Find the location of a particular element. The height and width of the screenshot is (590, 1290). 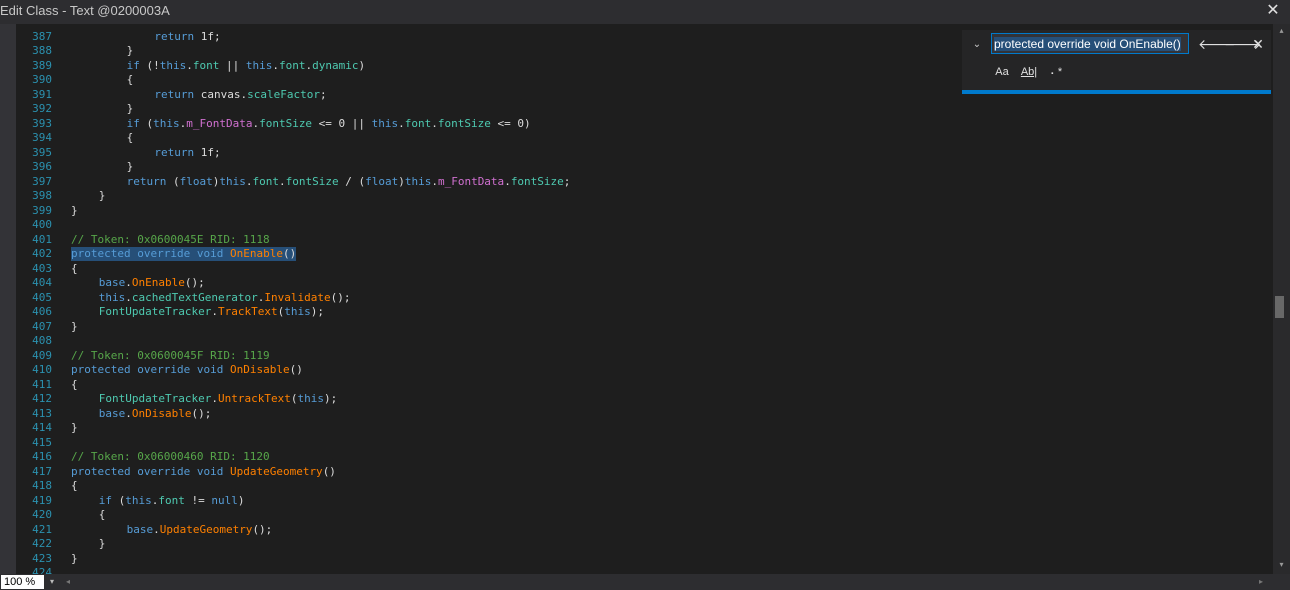

code-token: base is located at coordinates (112, 413).